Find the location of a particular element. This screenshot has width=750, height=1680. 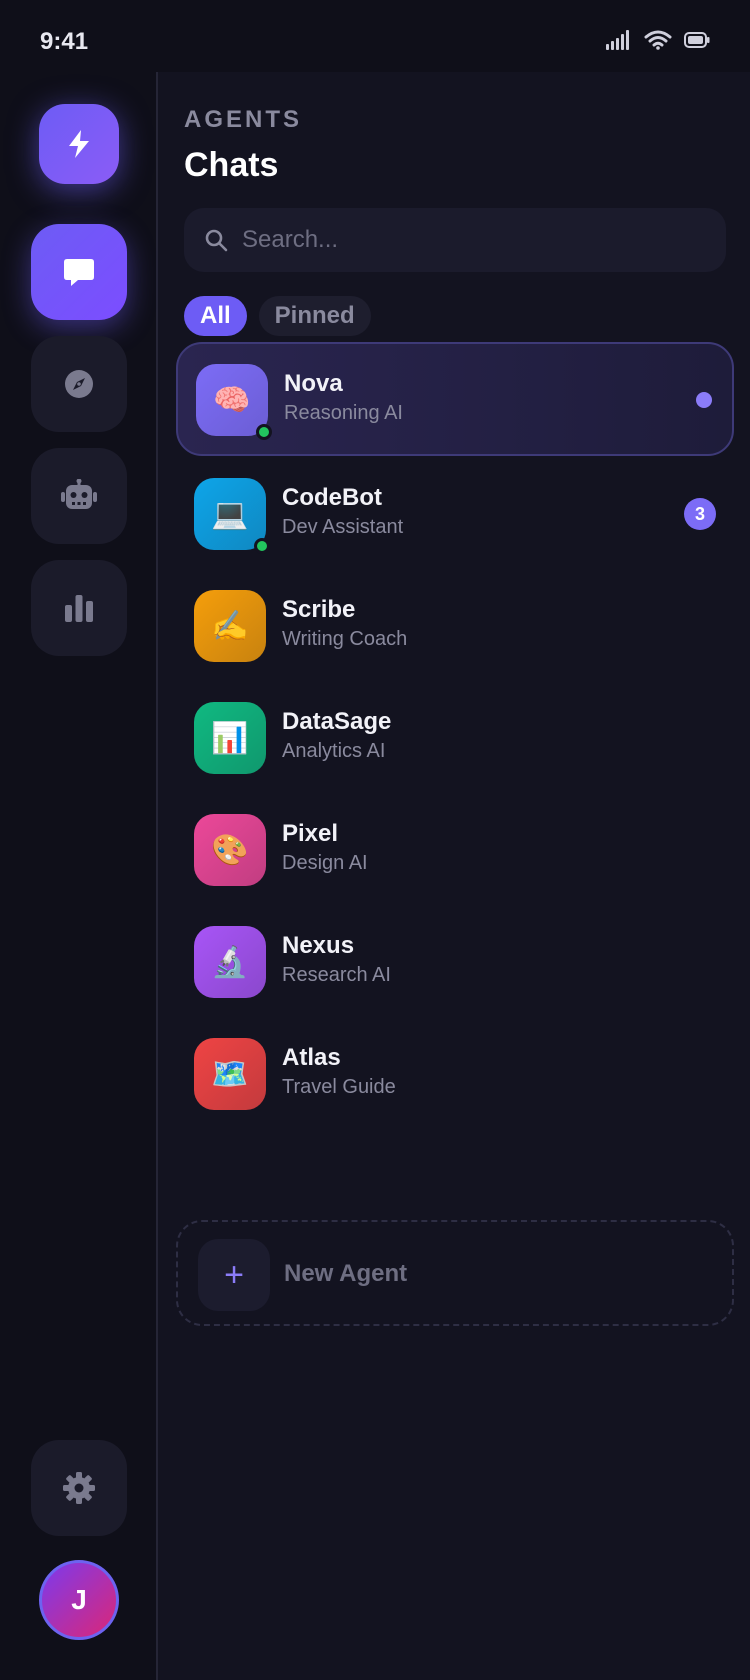

status-bar: 9:41 is located at coordinates (375, 36).